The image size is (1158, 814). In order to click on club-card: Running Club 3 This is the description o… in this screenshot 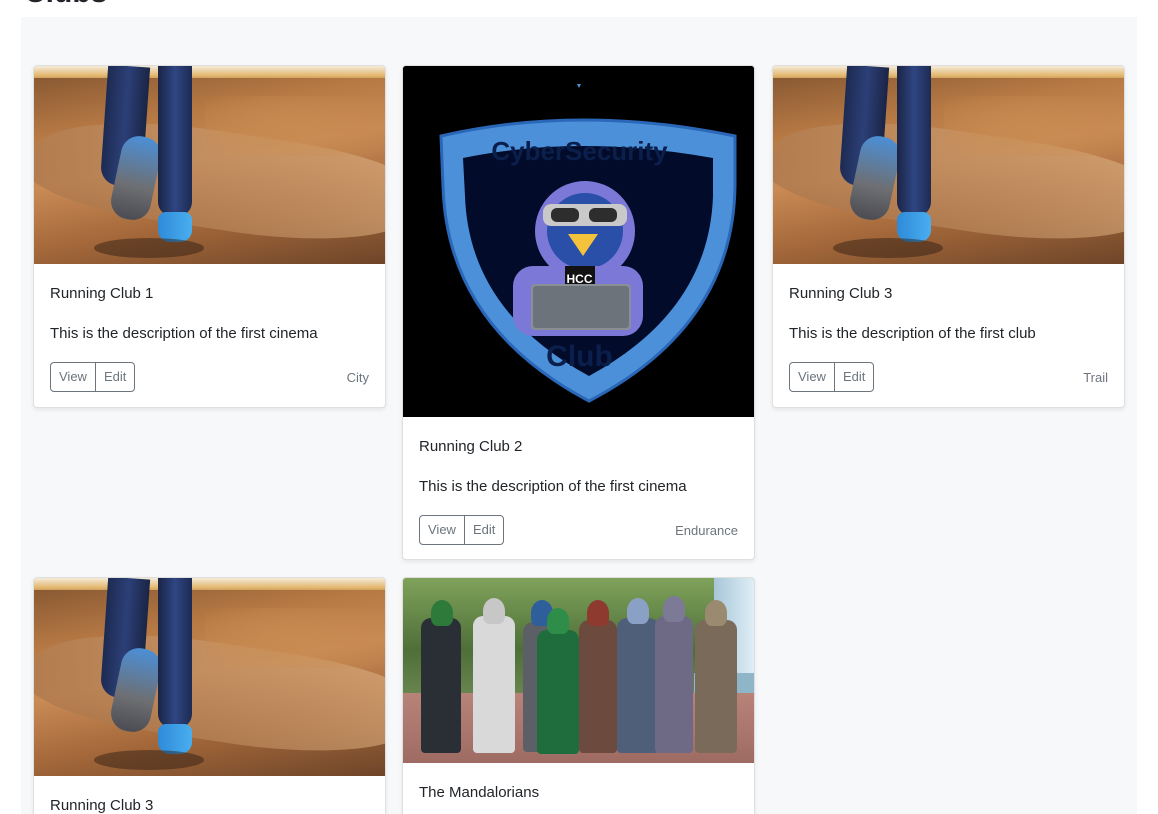, I will do `click(948, 236)`.